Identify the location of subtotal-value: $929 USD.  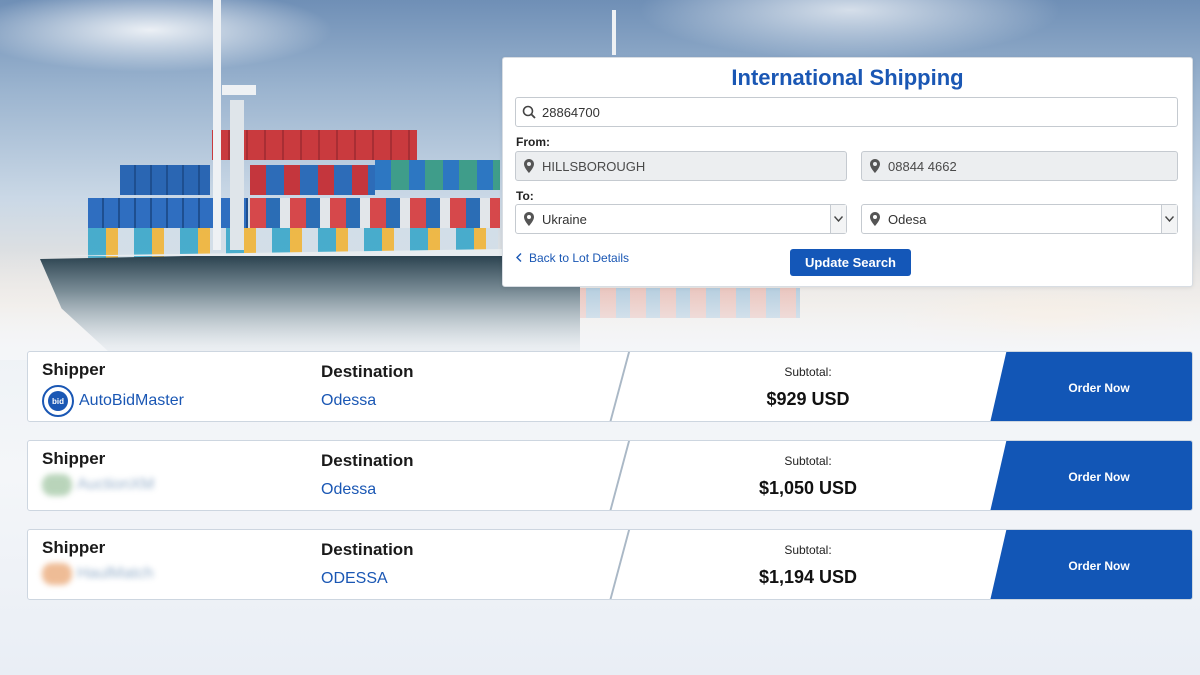
(808, 399).